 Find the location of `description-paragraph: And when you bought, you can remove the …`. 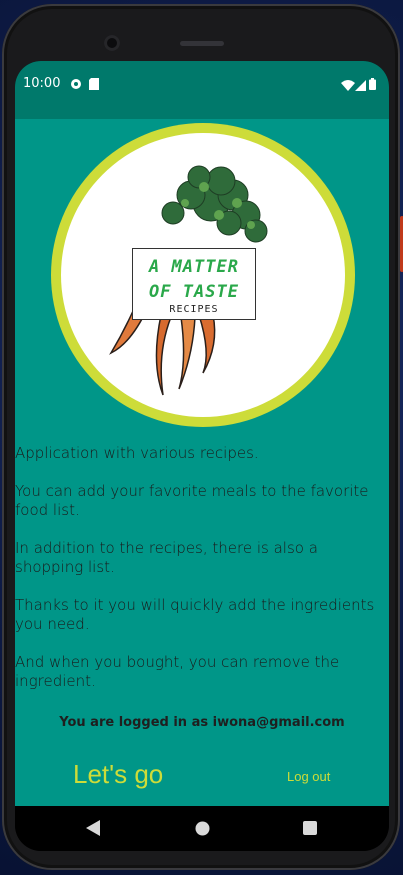

description-paragraph: And when you bought, you can remove the … is located at coordinates (177, 671).